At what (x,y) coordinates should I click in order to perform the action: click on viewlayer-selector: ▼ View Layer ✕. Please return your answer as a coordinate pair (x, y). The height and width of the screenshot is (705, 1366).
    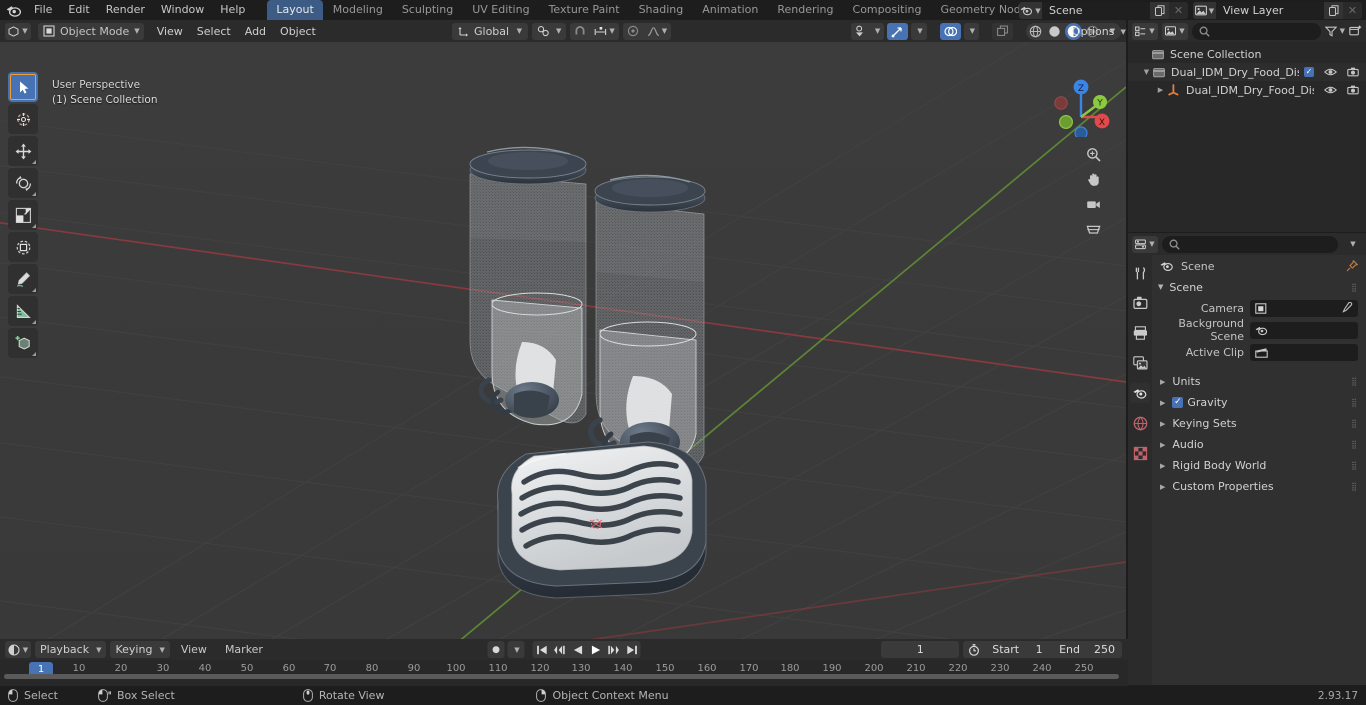
    Looking at the image, I should click on (1277, 10).